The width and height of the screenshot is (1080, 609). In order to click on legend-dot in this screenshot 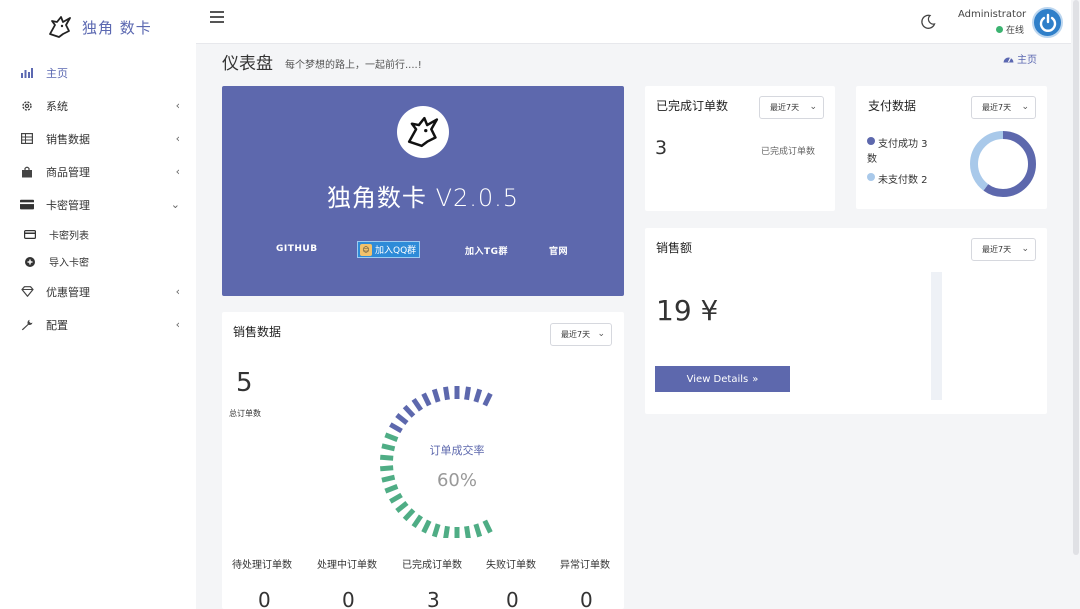, I will do `click(871, 177)`.